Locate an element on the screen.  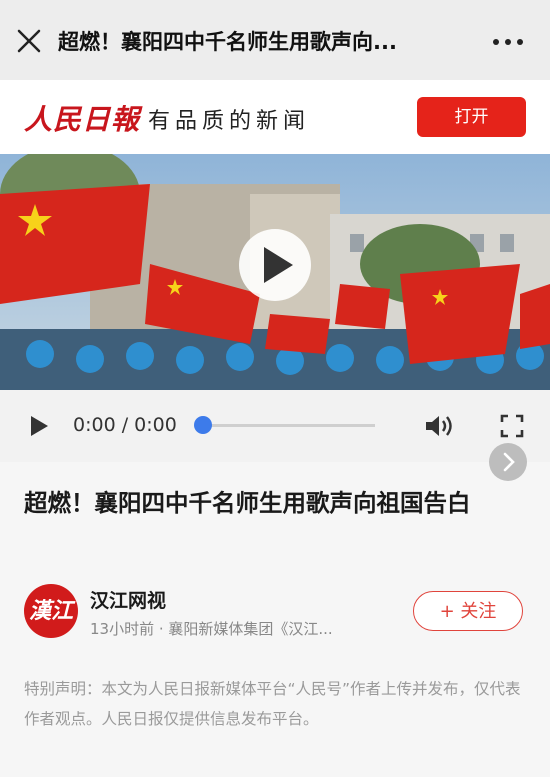
volume-icon is located at coordinates (440, 426).